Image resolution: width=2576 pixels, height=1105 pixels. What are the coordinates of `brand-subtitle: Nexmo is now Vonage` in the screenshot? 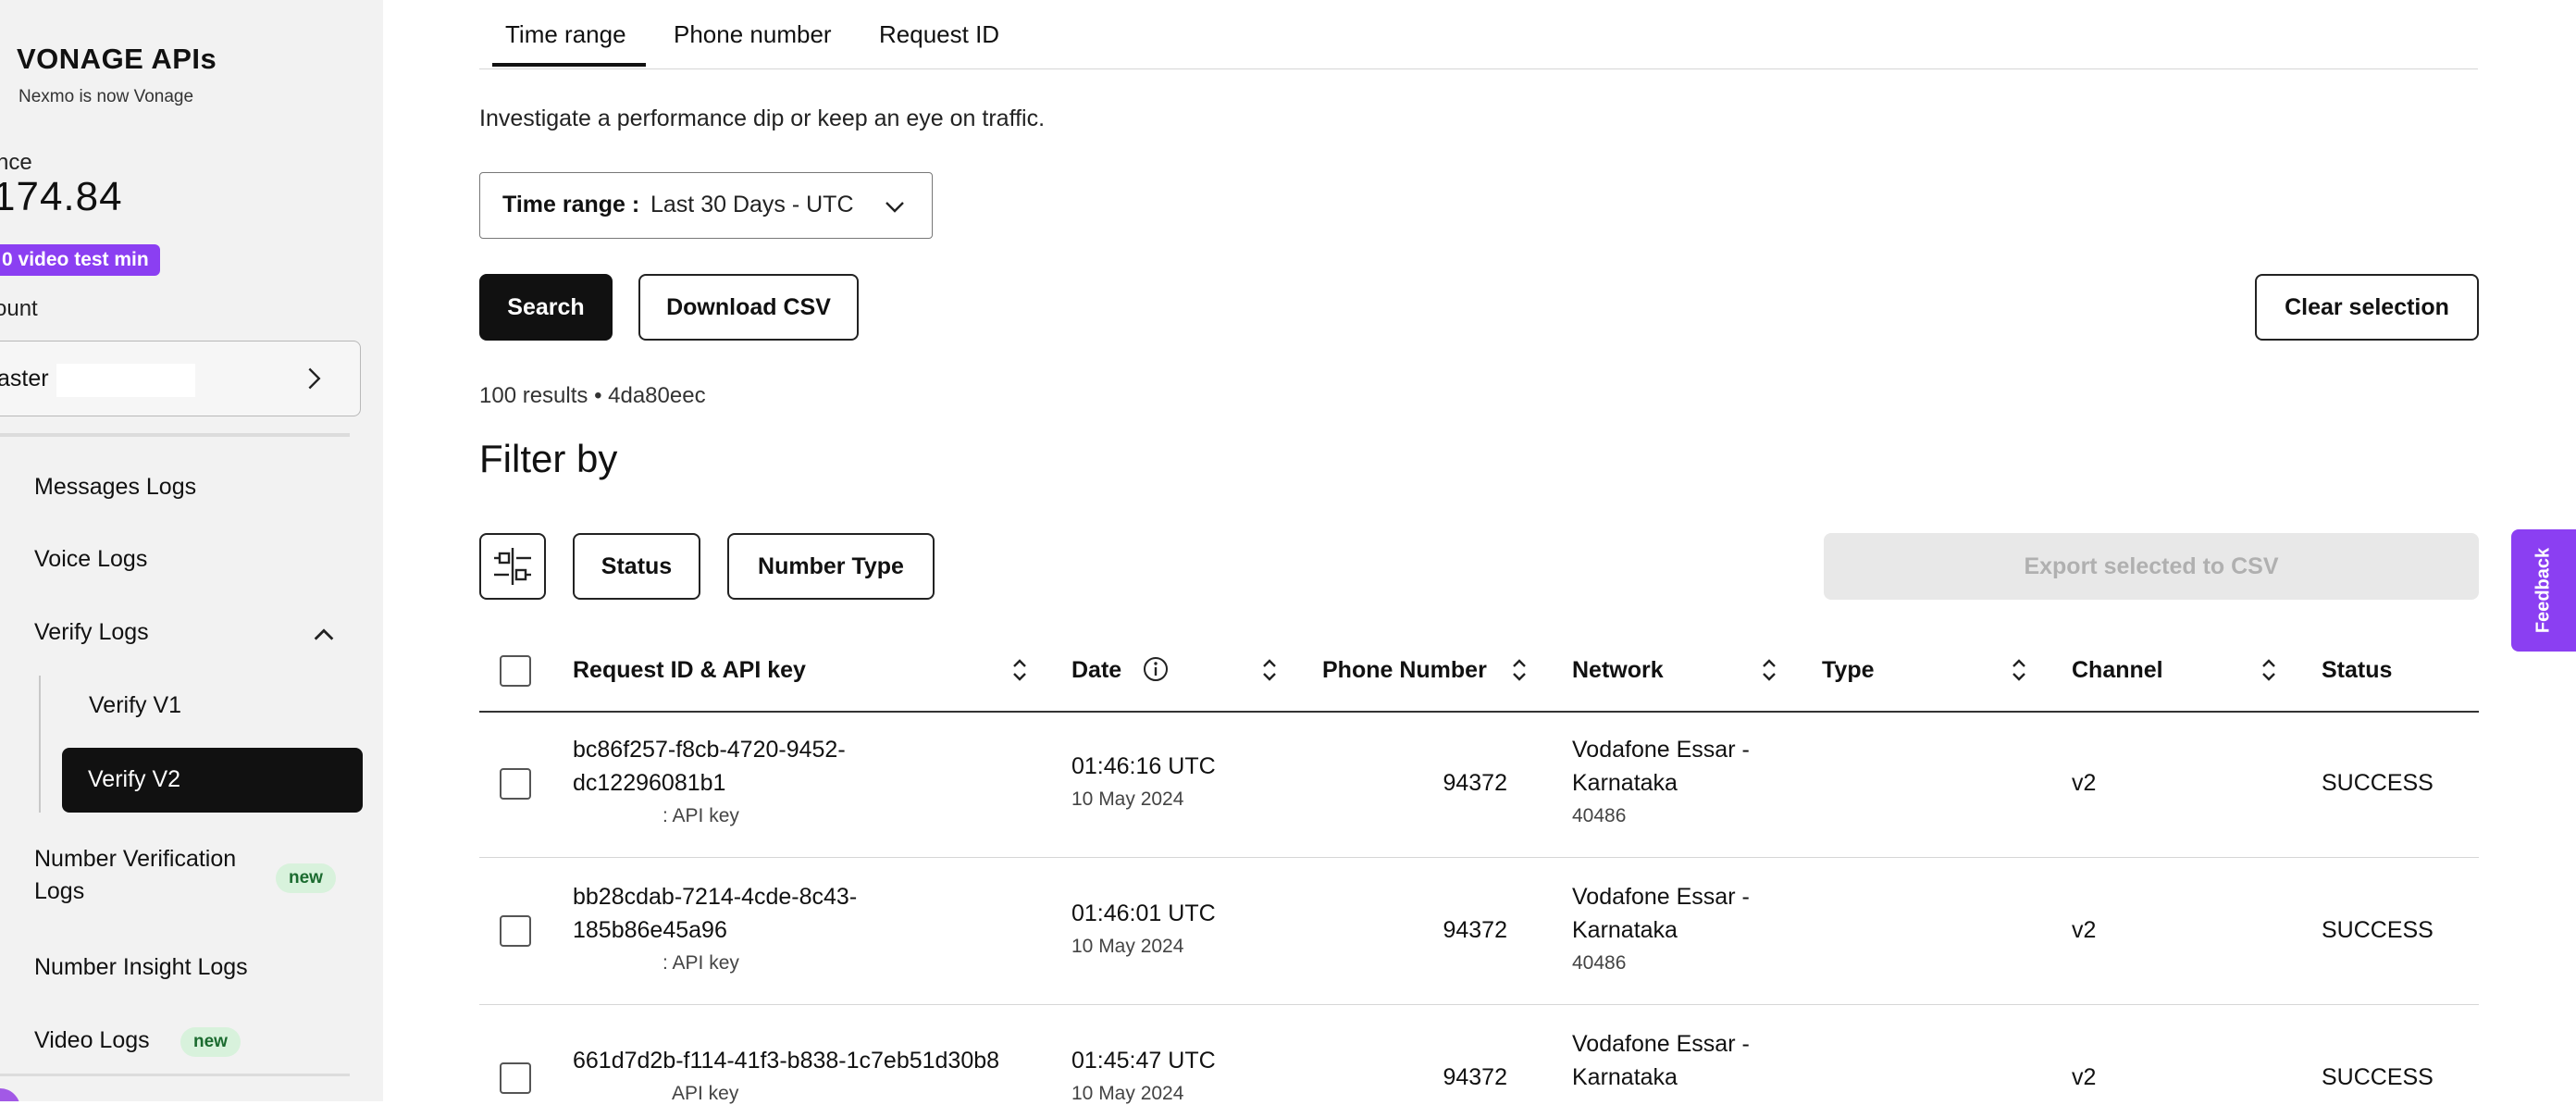 It's located at (106, 96).